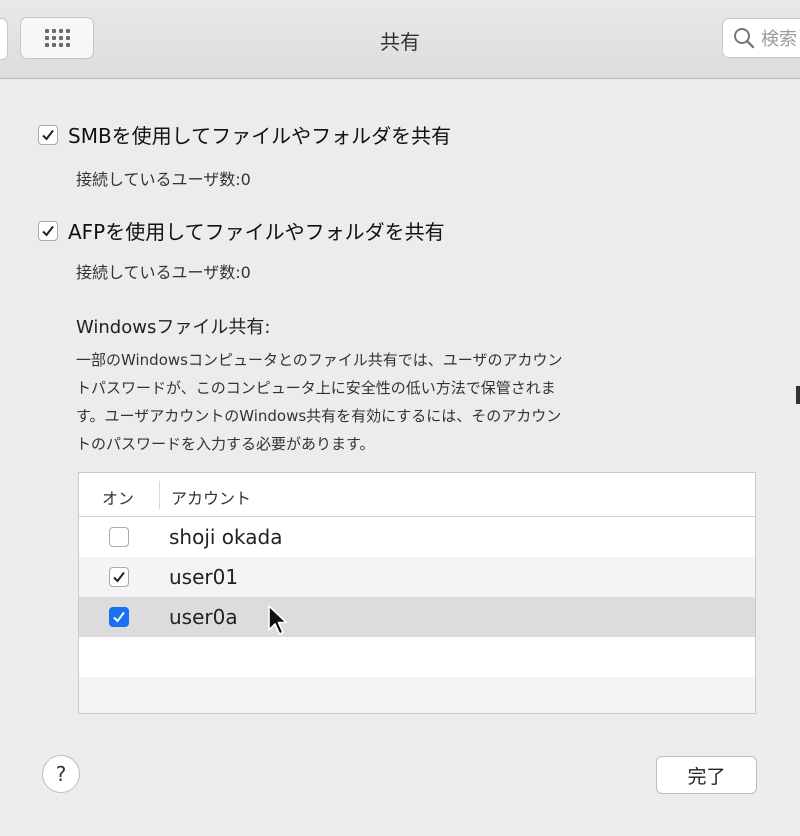 This screenshot has height=836, width=800. What do you see at coordinates (319, 416) in the screenshot?
I see `description-line: す。ユーザアカウントのWindows共有を有効にするには、そのアカウン` at bounding box center [319, 416].